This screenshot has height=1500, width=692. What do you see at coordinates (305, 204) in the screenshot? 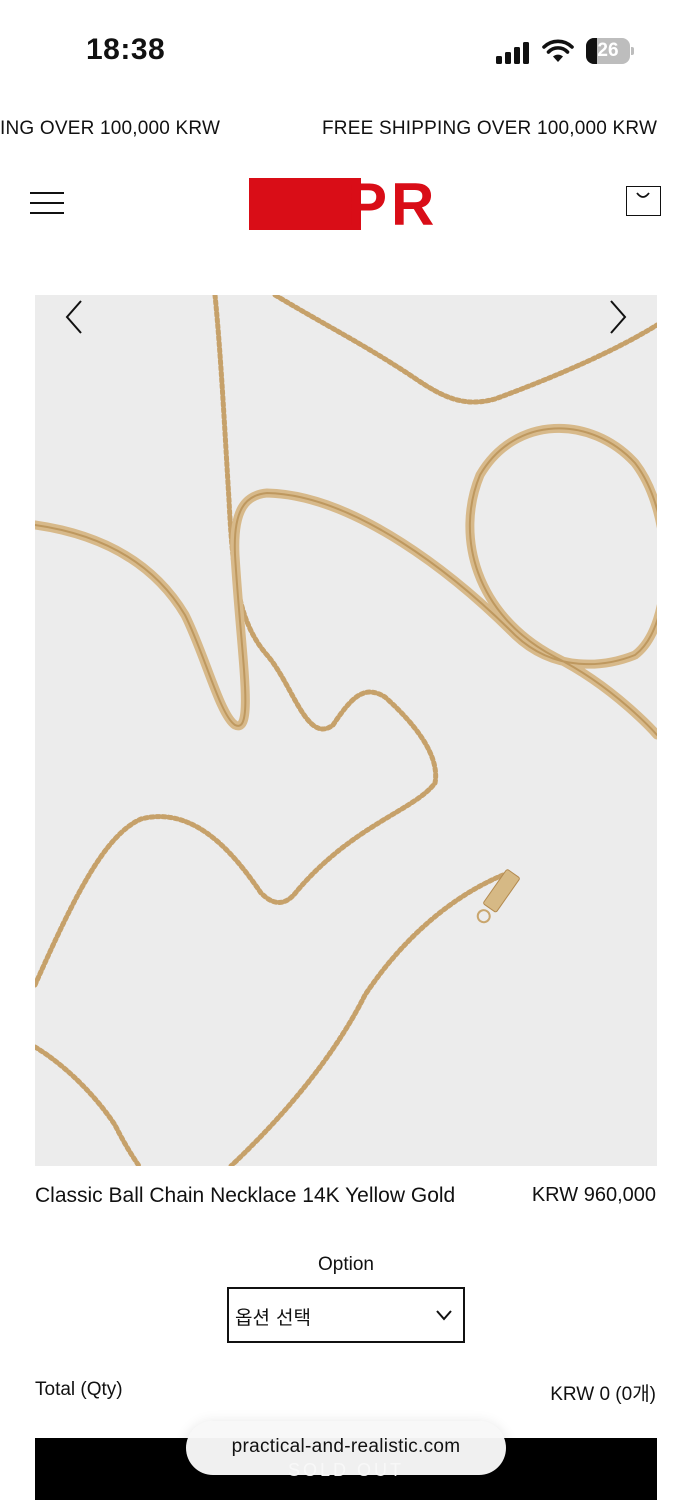
I see `logo-red-bar` at bounding box center [305, 204].